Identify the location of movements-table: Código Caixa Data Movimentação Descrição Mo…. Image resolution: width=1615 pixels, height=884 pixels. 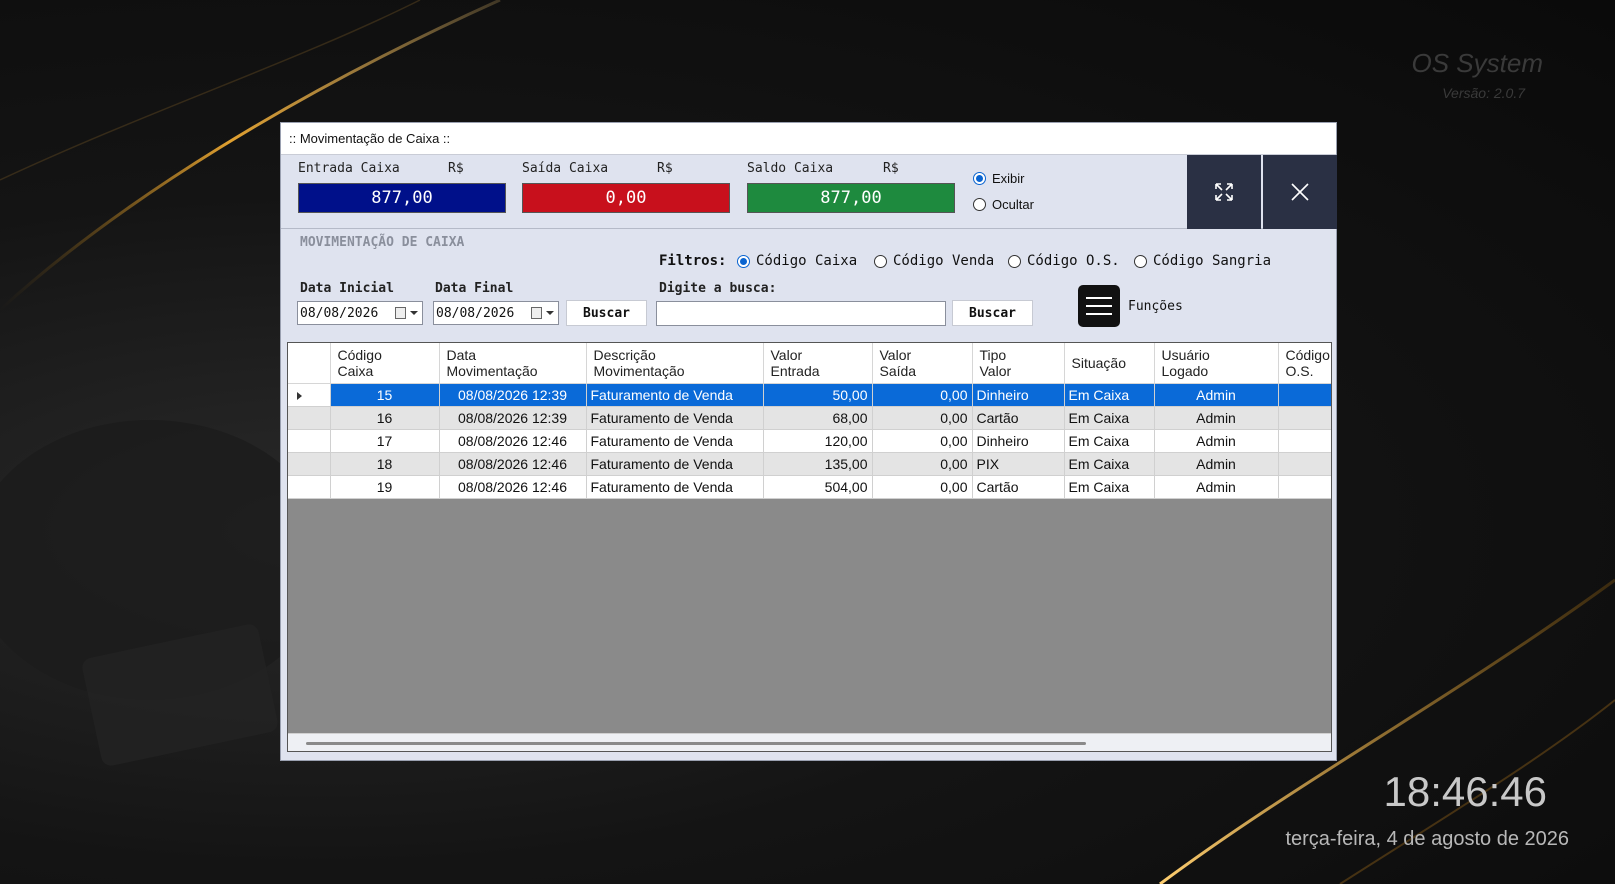
(809, 421).